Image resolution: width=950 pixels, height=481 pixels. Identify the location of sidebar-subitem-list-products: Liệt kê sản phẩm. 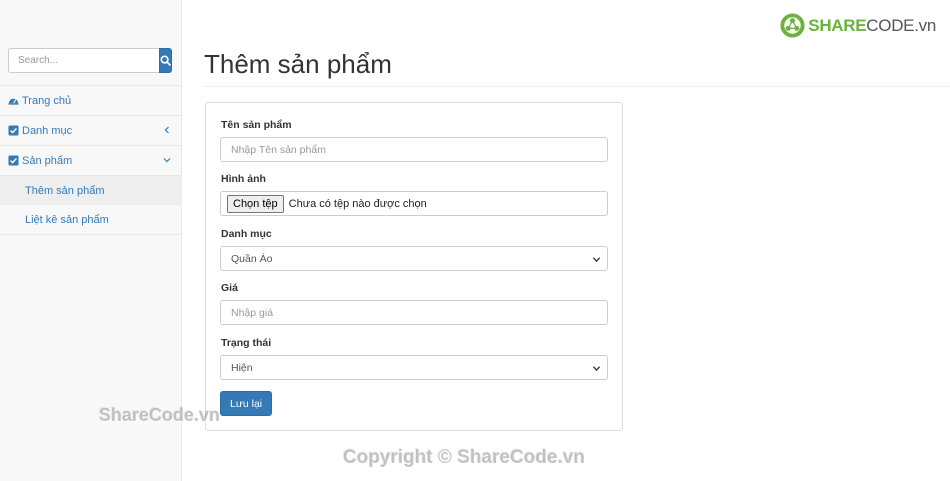
(91, 219).